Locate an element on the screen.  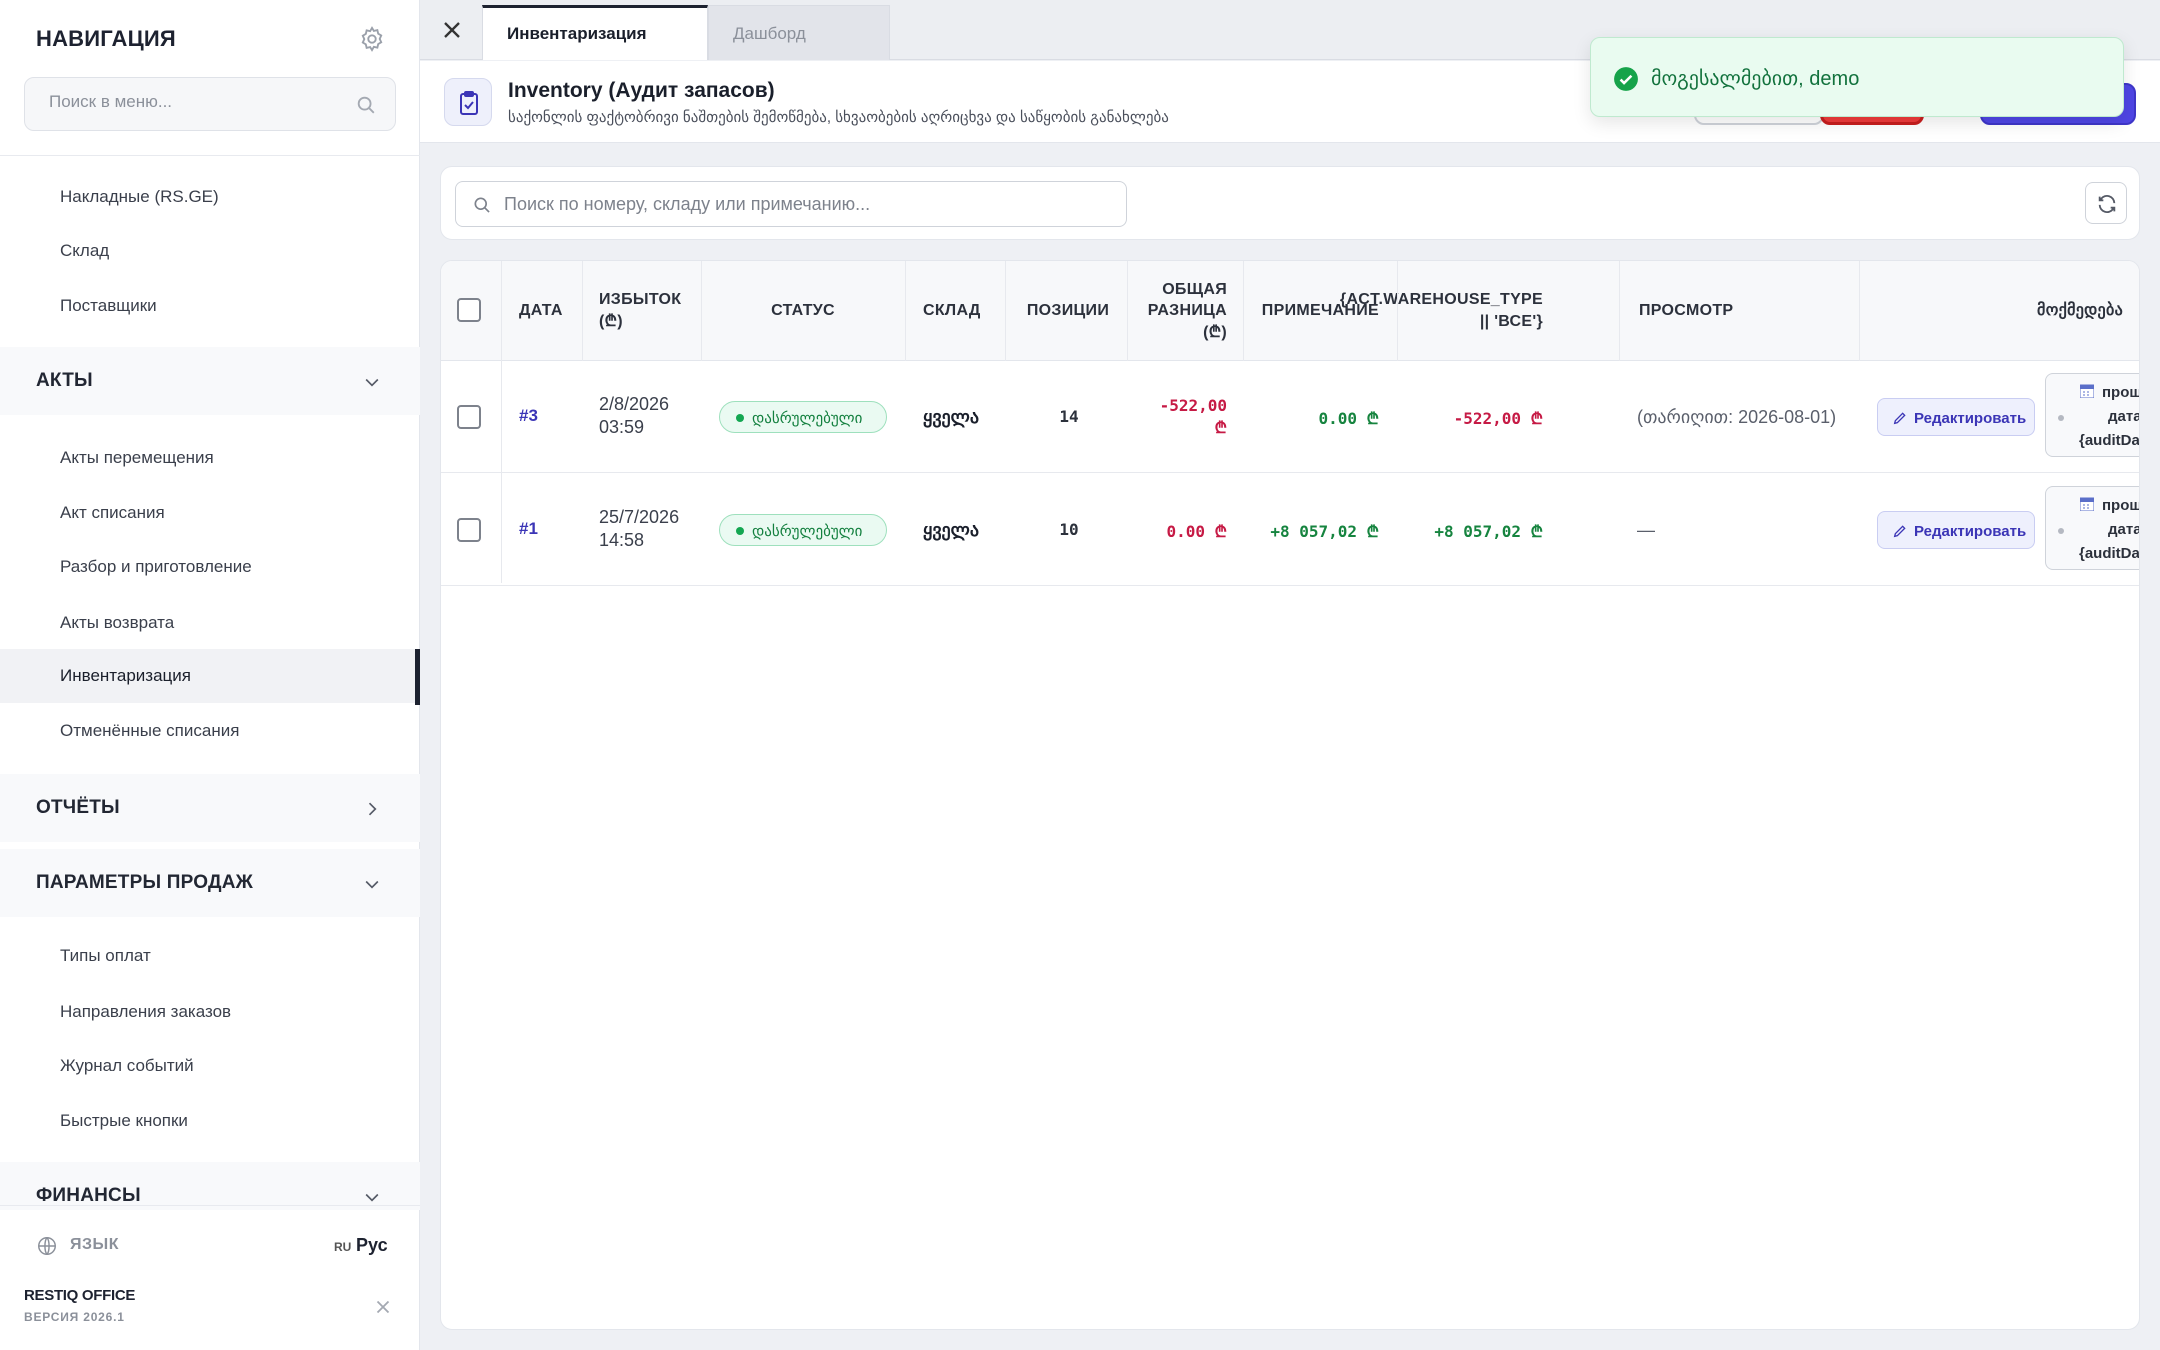
menu-item-label: Акты возврата is located at coordinates (117, 622).